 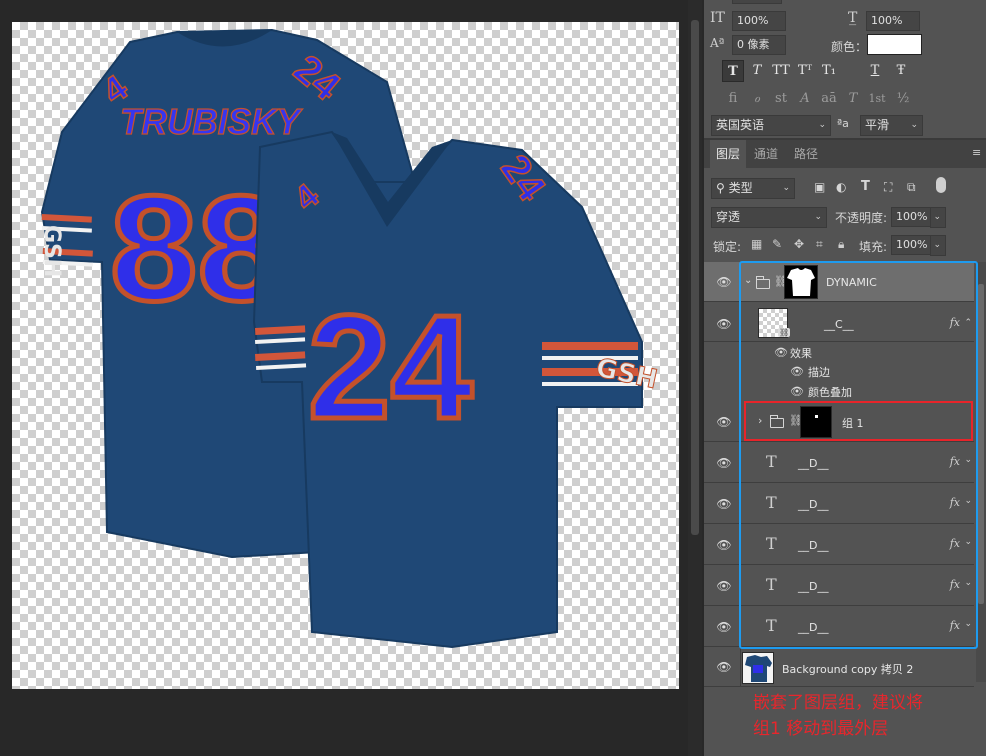 What do you see at coordinates (968, 323) in the screenshot?
I see `chevron-up-icon: ⌃` at bounding box center [968, 323].